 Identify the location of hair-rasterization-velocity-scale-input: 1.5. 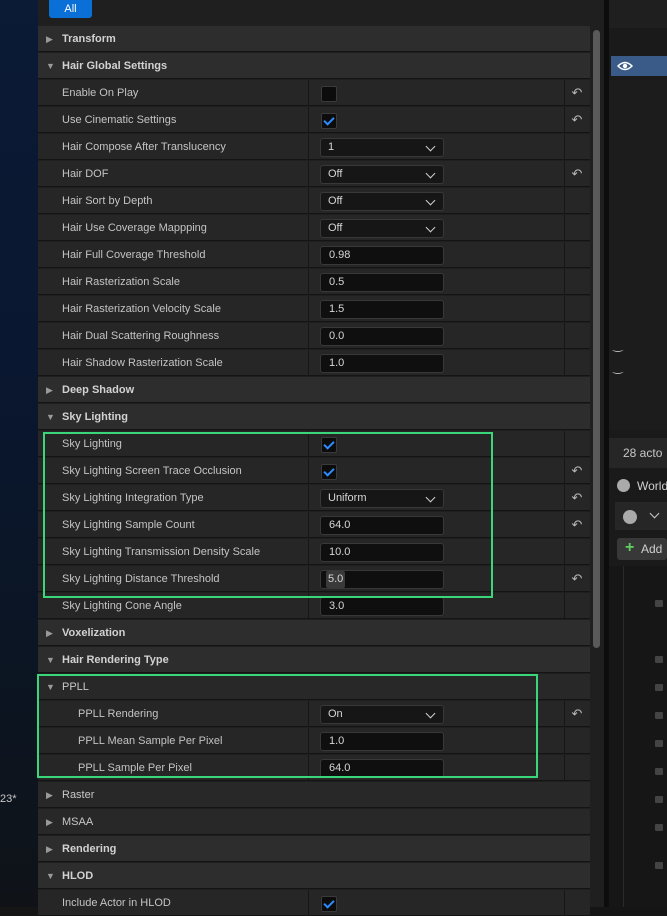
(382, 309).